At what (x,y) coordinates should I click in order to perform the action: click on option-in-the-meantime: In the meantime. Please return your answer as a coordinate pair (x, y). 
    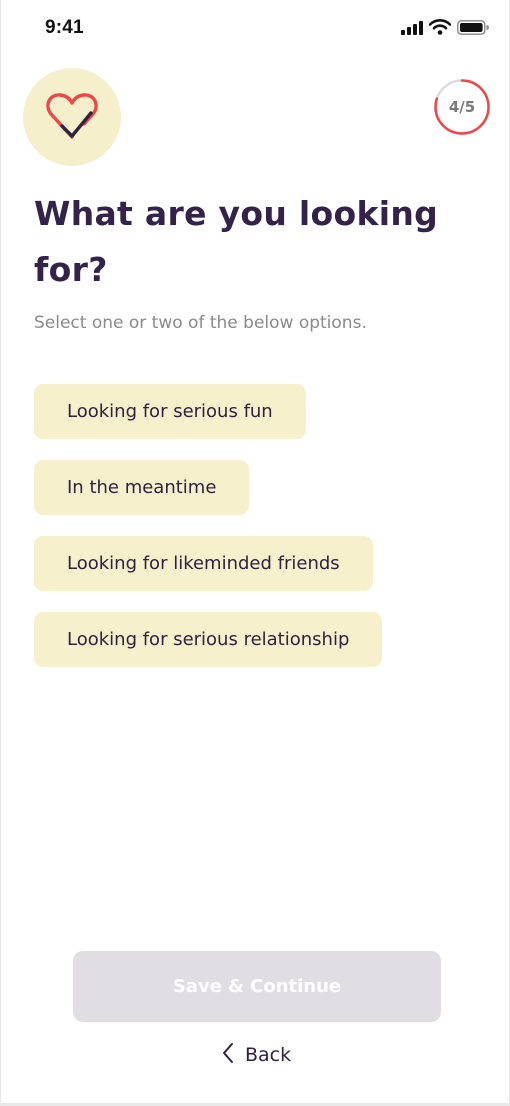
    Looking at the image, I should click on (142, 487).